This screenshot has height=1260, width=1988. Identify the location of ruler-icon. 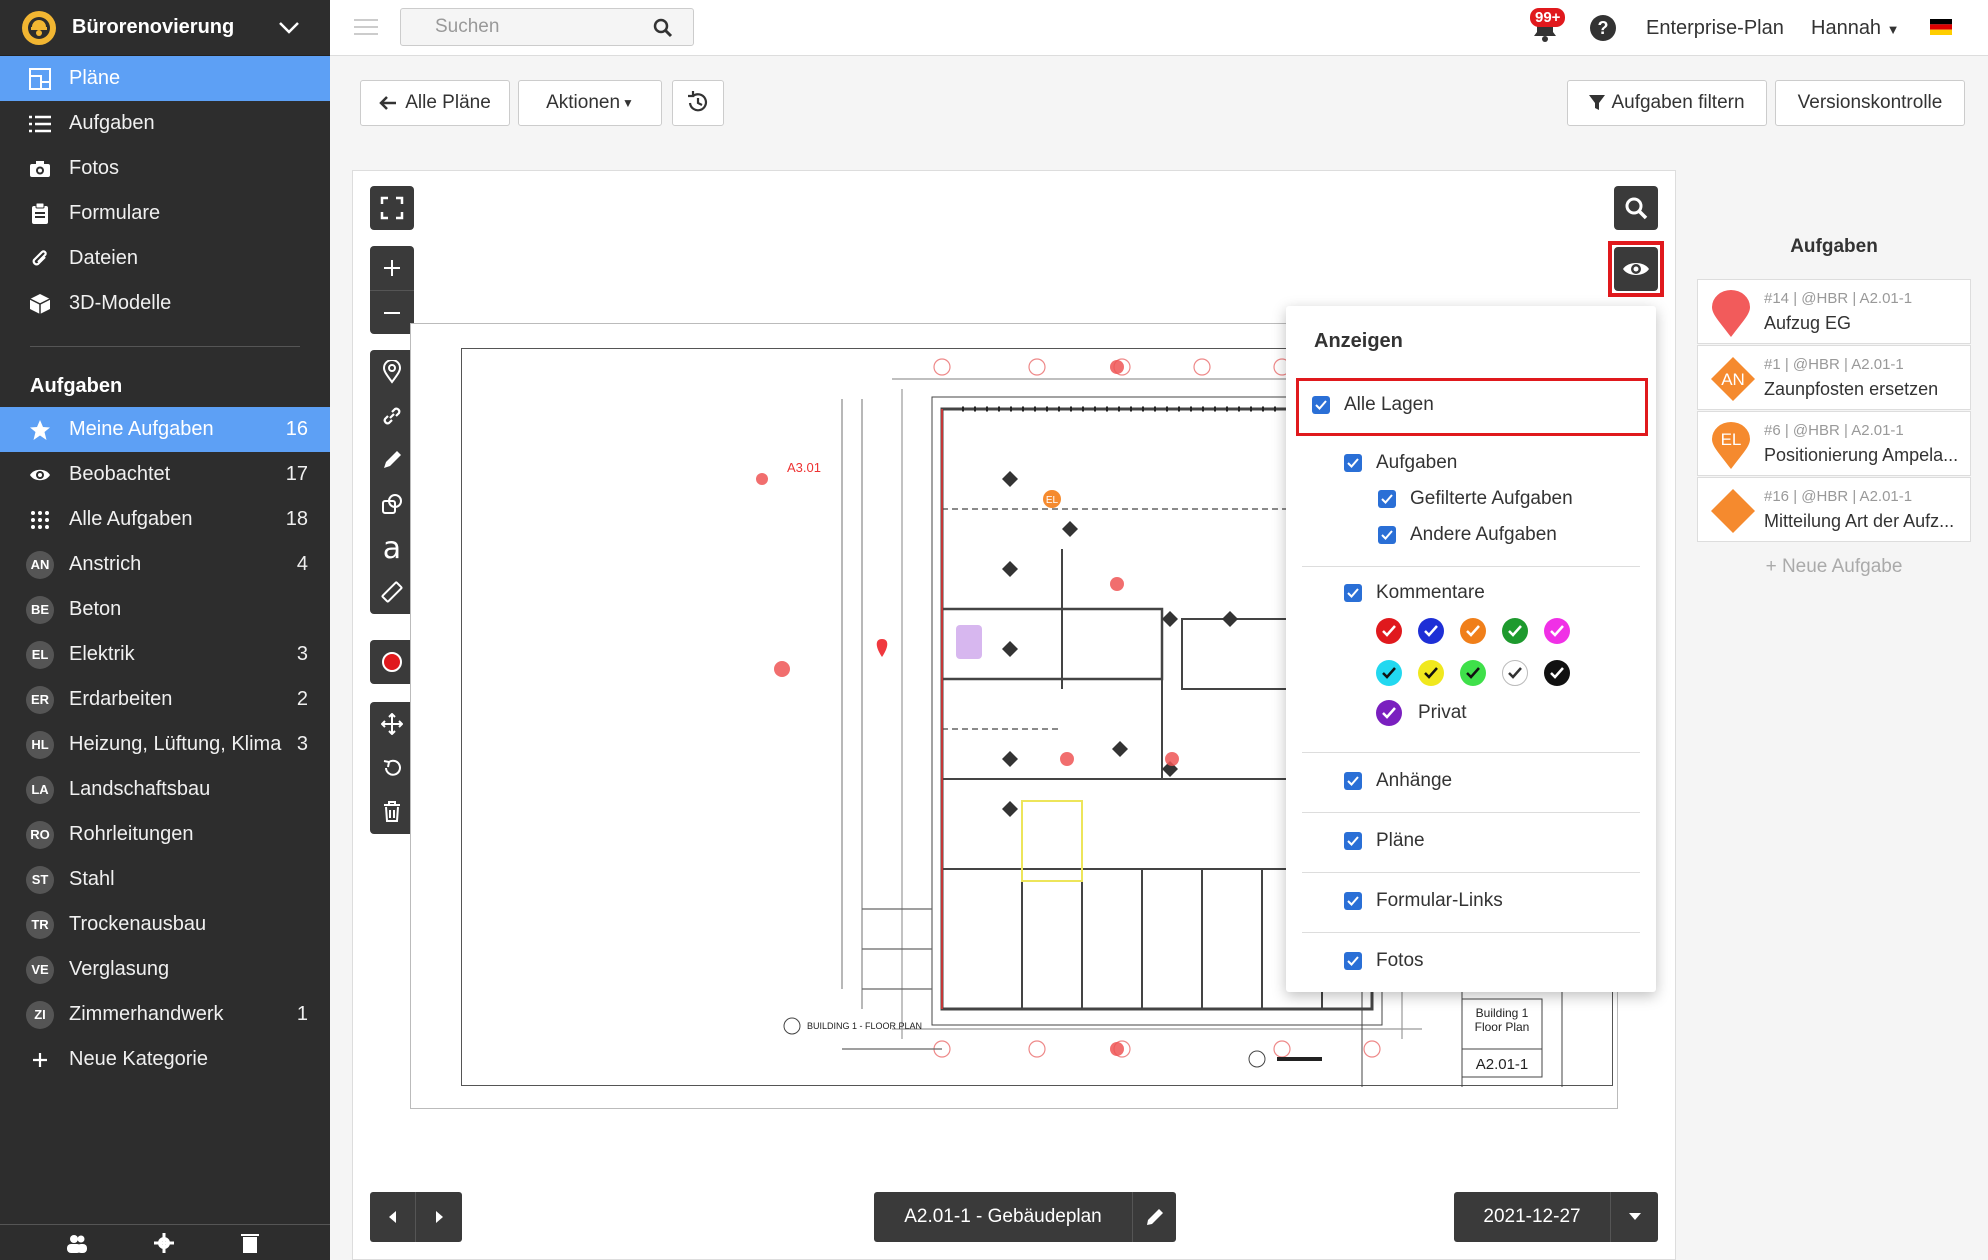
(392, 592).